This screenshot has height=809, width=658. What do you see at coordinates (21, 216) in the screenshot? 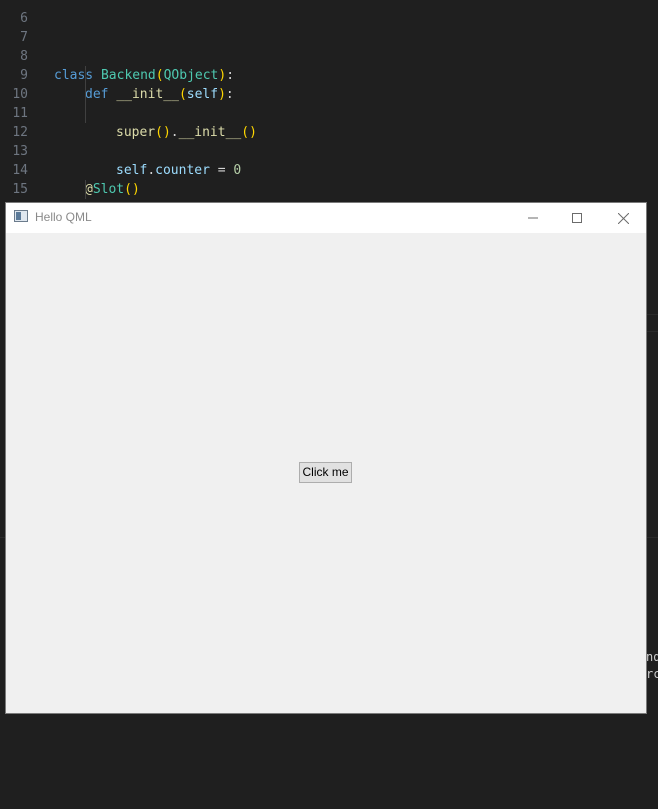
I see `app-window-icon` at bounding box center [21, 216].